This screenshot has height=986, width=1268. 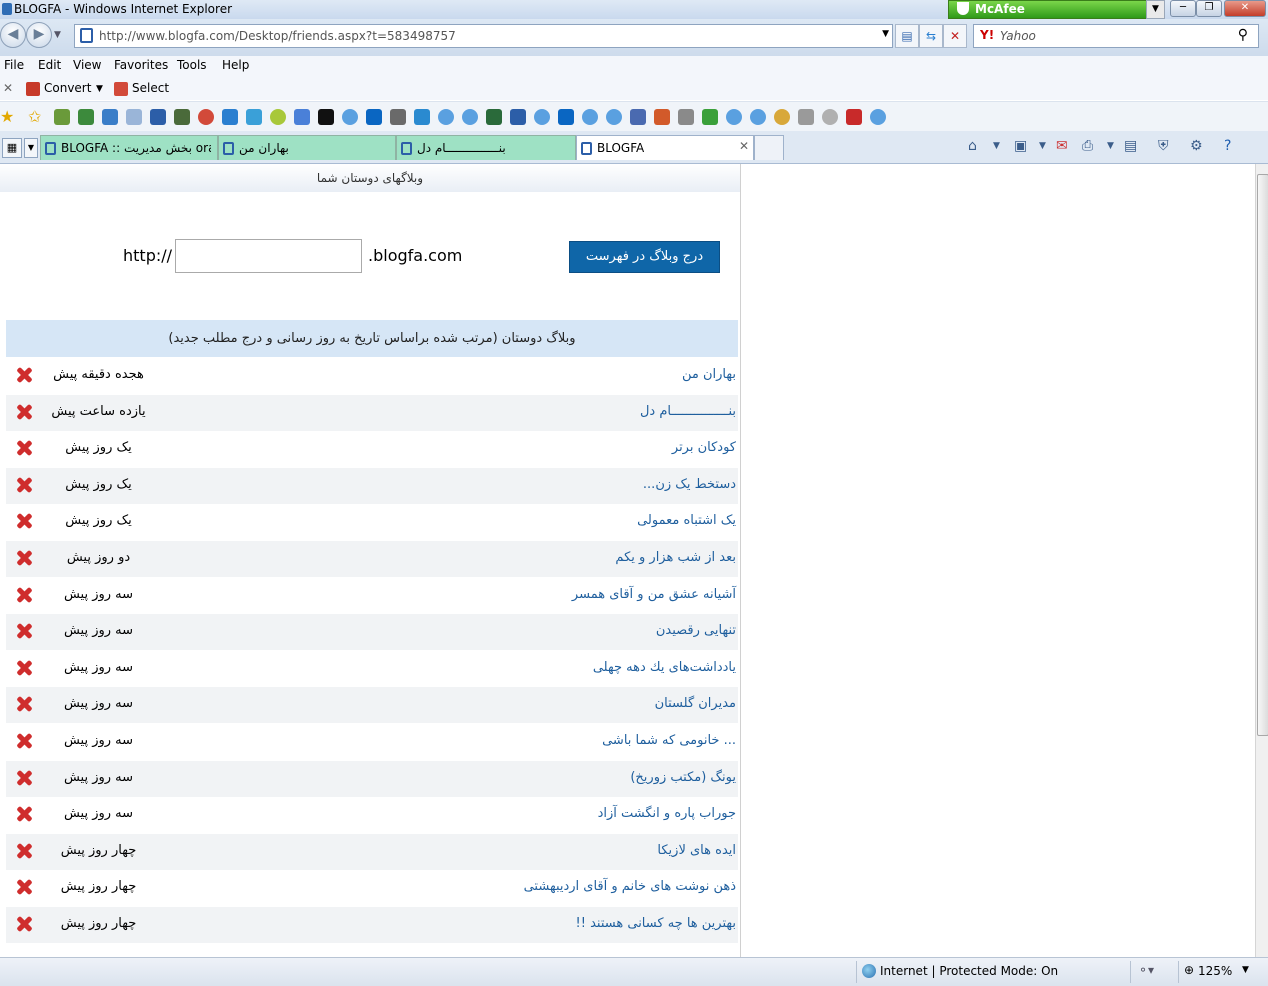 What do you see at coordinates (830, 117) in the screenshot?
I see `gear-link-icon` at bounding box center [830, 117].